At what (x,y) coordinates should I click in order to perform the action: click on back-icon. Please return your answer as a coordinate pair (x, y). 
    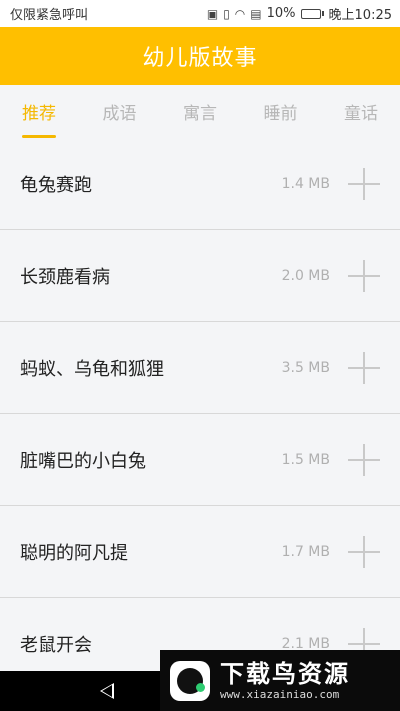
    Looking at the image, I should click on (107, 691).